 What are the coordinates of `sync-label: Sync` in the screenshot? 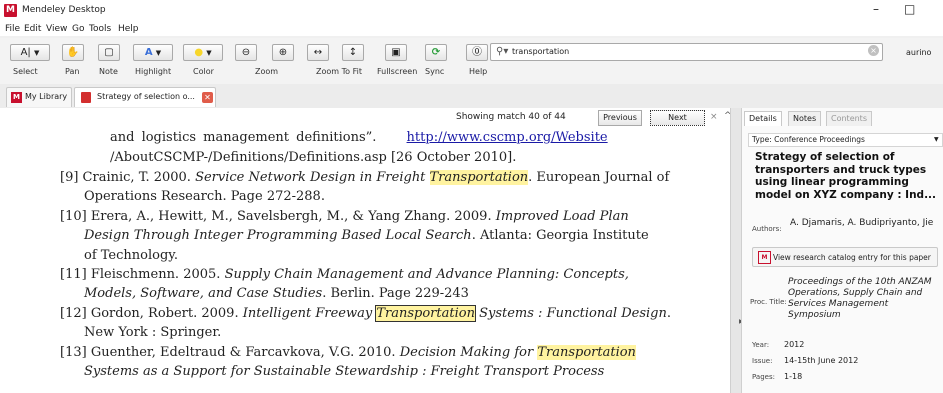 It's located at (435, 71).